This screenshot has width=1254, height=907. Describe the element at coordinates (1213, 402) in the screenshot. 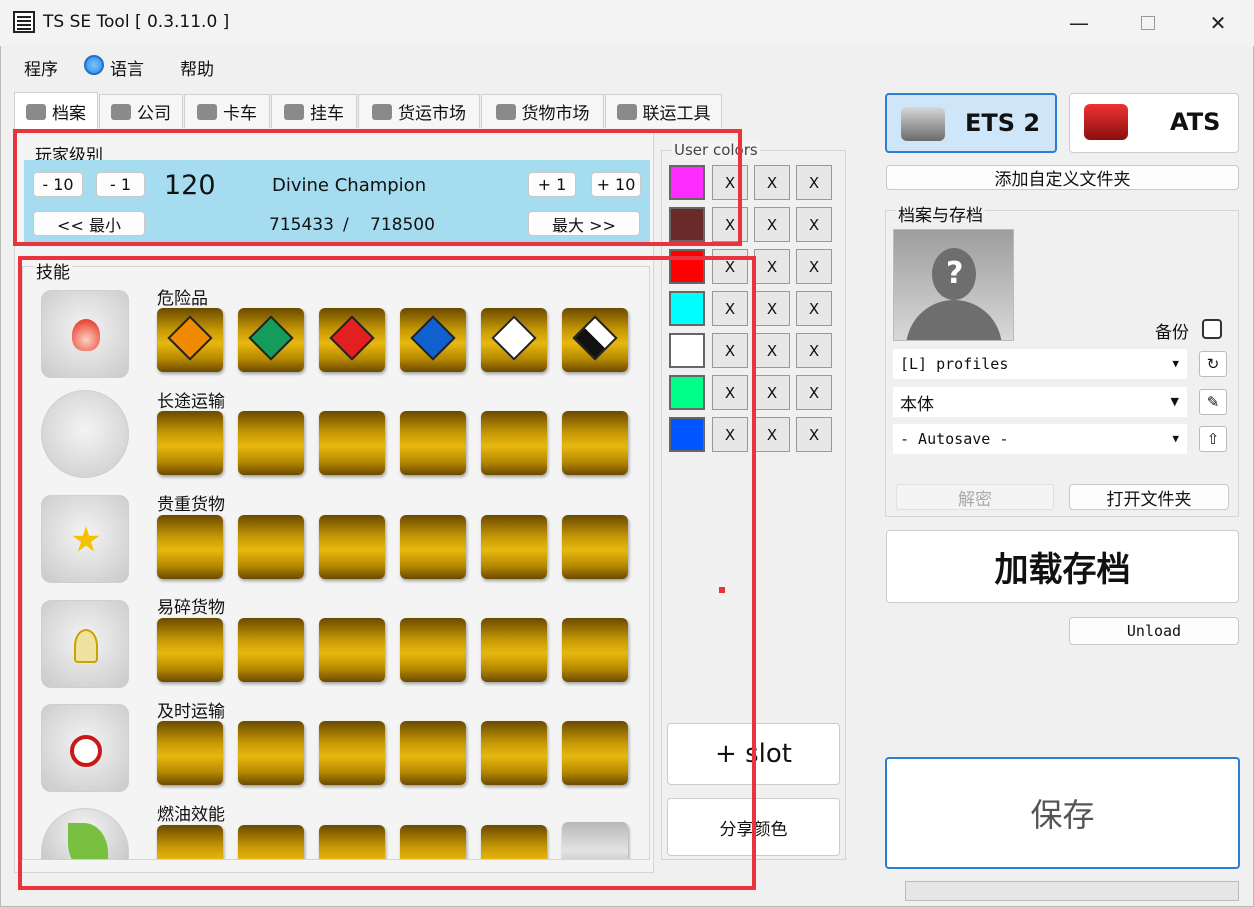

I see `edit-profile-button: ✎` at that location.